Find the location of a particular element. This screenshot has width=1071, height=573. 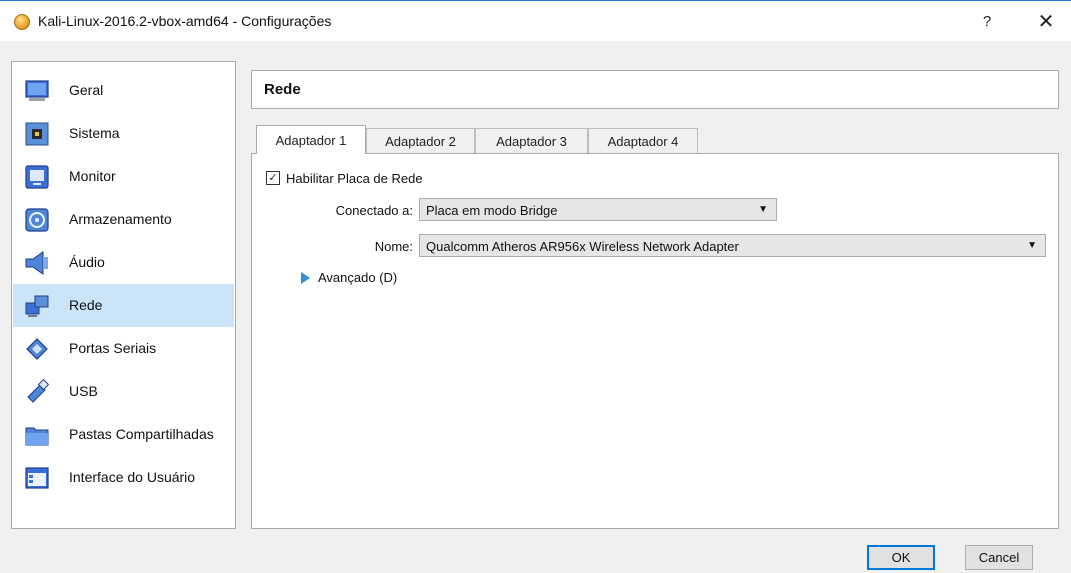

usb-icon is located at coordinates (38, 390).